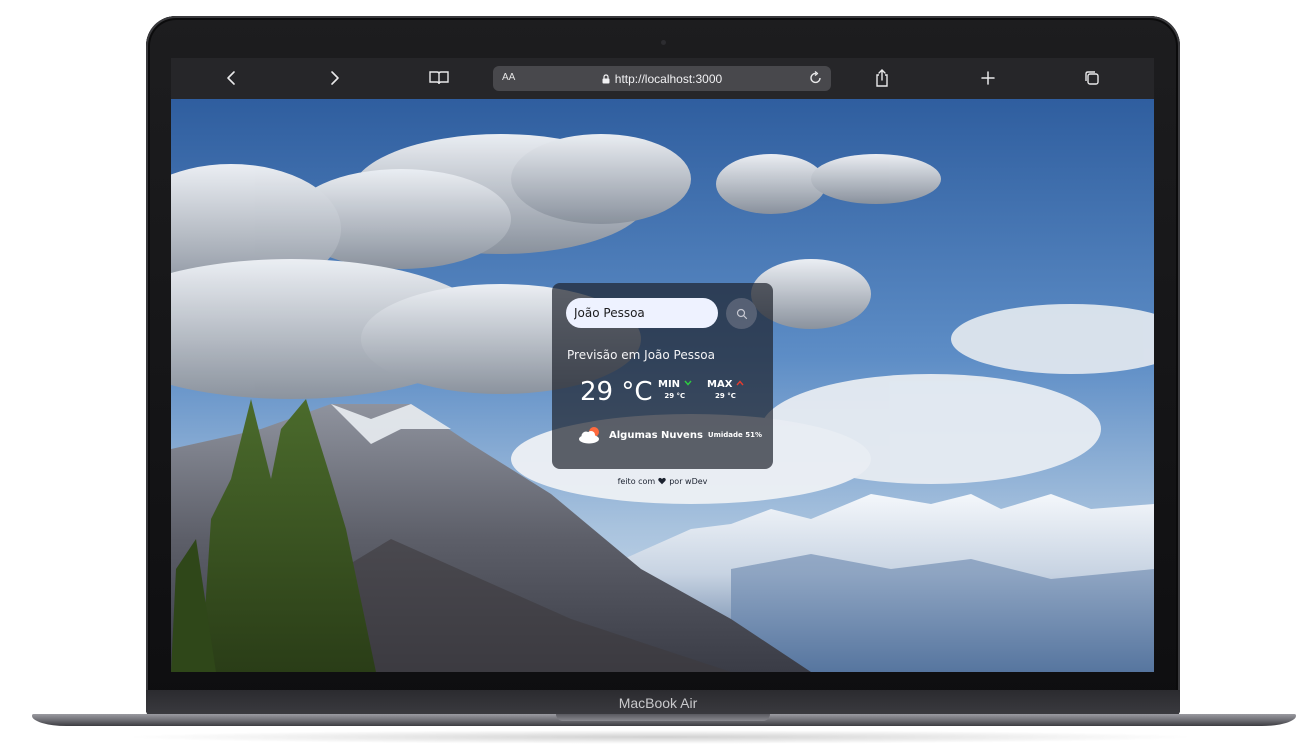  Describe the element at coordinates (589, 435) in the screenshot. I see `cloud-sun-icon` at that location.